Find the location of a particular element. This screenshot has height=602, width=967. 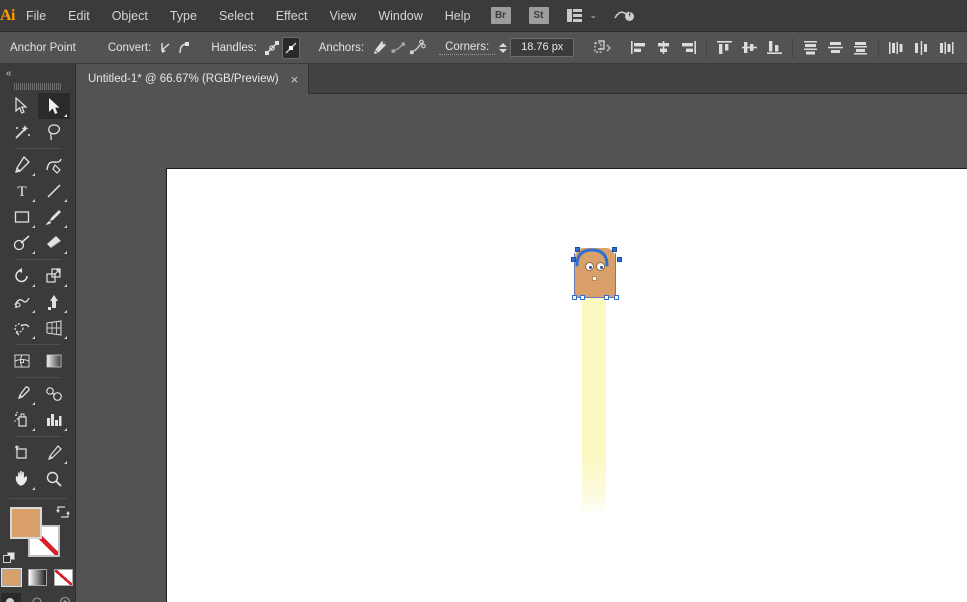

fill-swatch is located at coordinates (26, 523).